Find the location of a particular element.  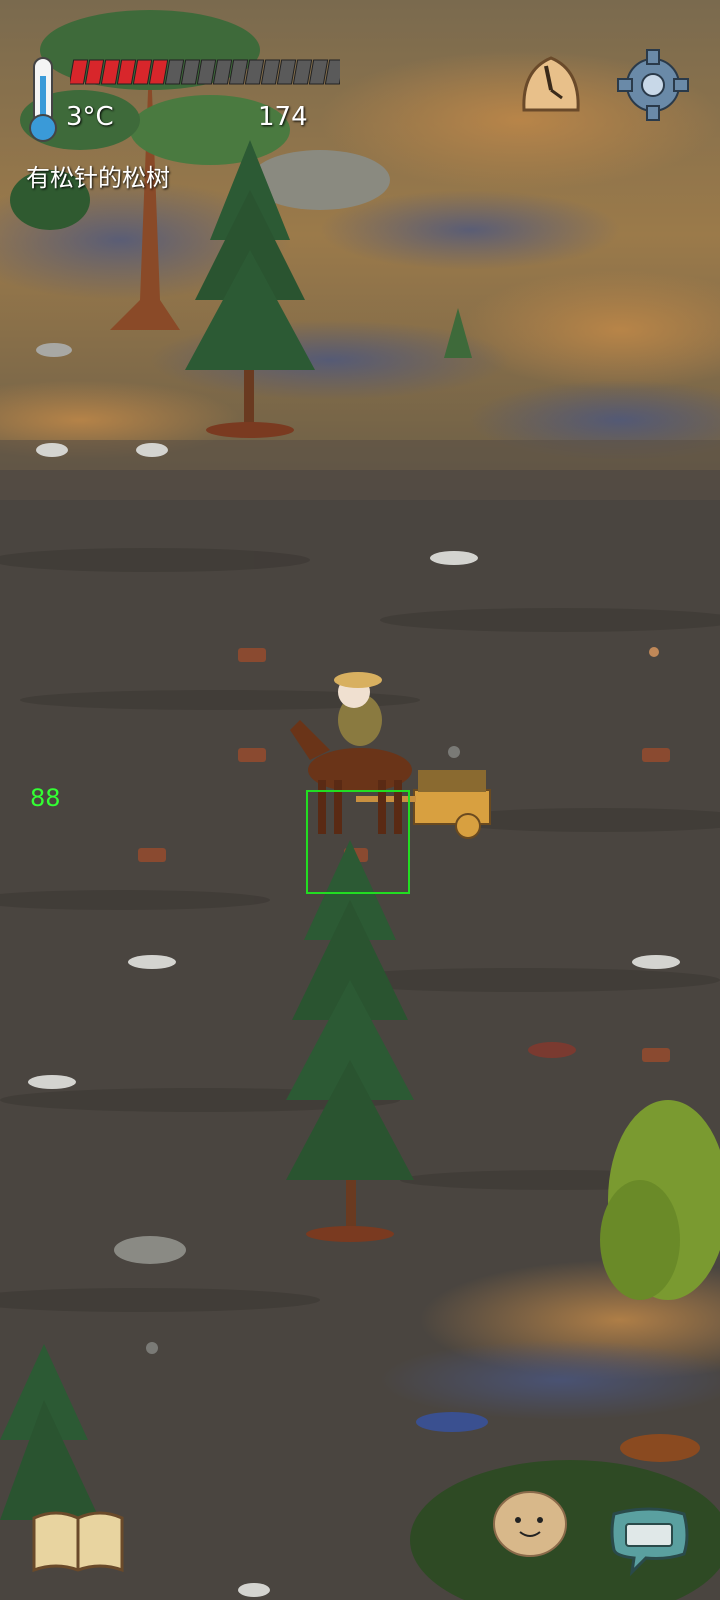

tile-selection-box is located at coordinates (358, 842).